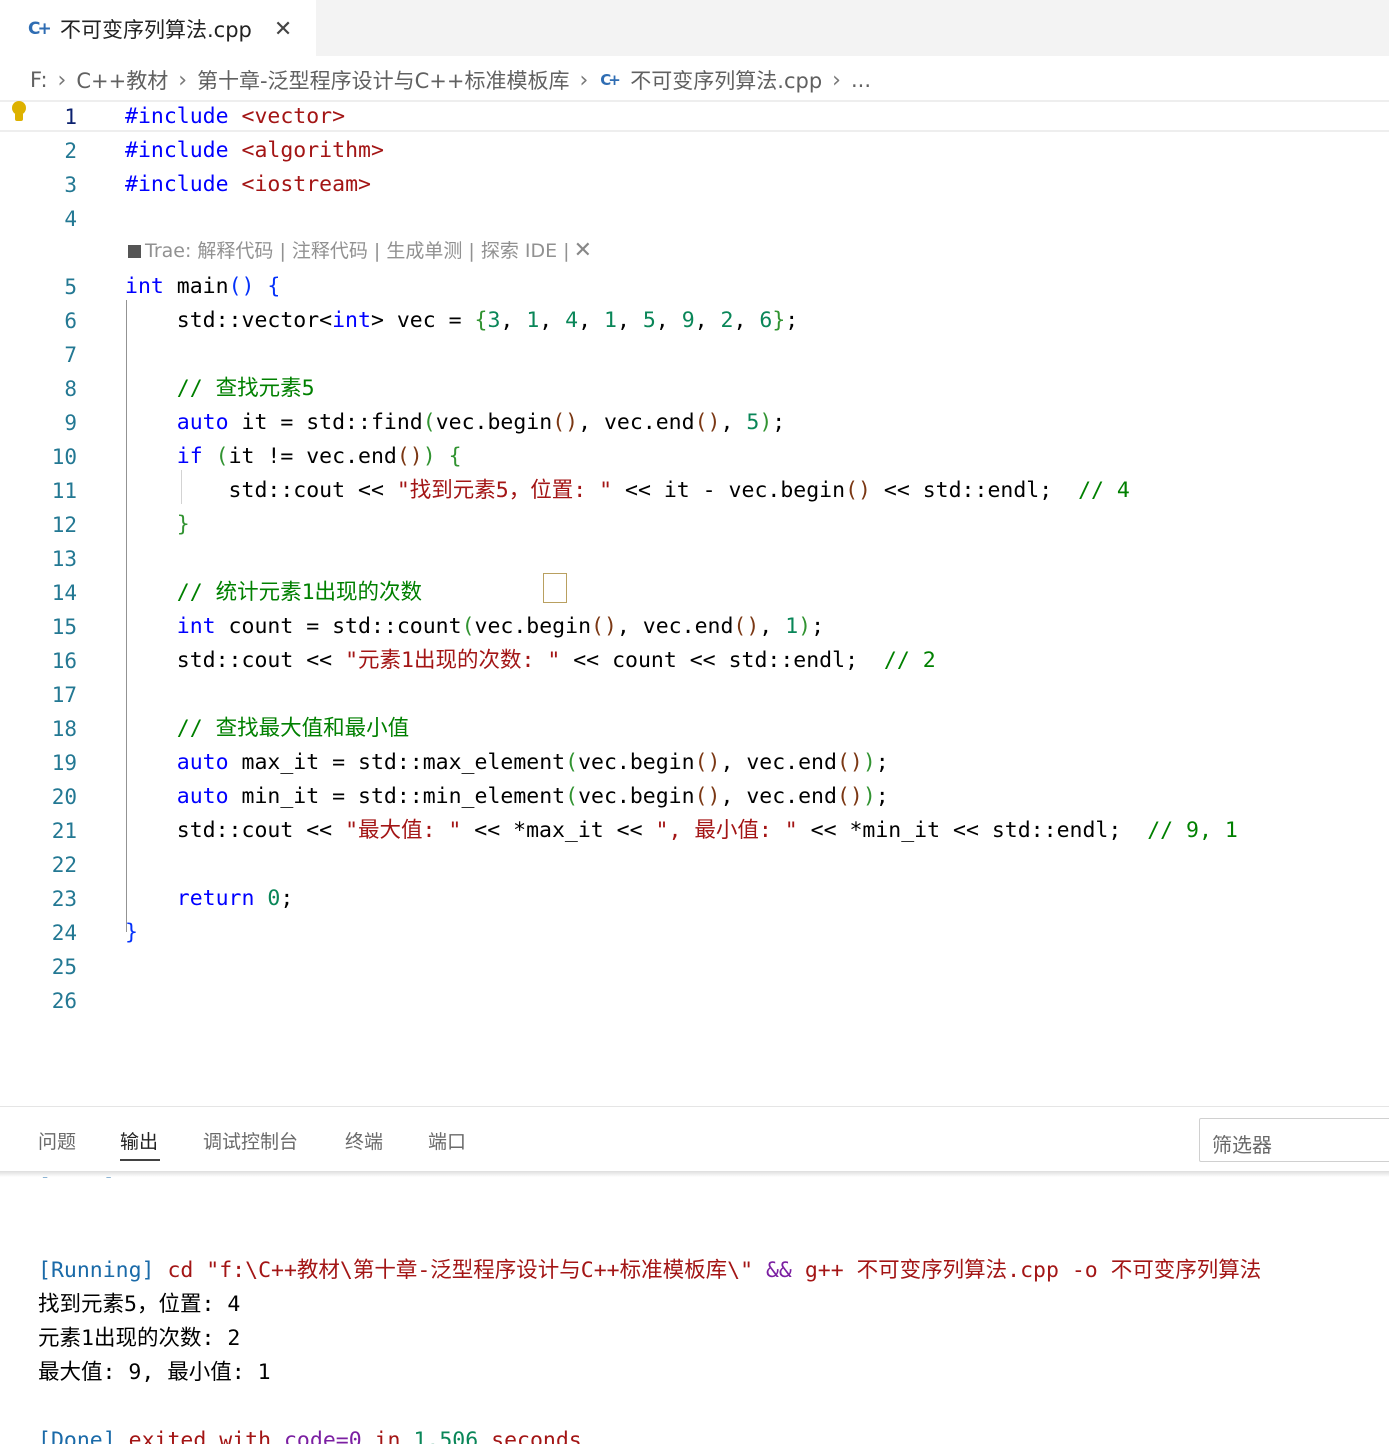 This screenshot has width=1389, height=1444. I want to click on output-token: code=0, so click(322, 1436).